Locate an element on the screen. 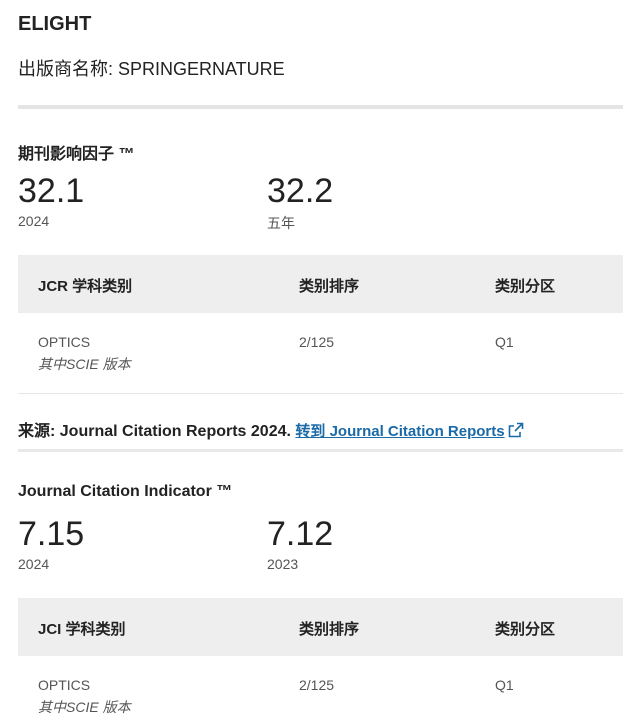  publisher-name: 出版商名称: SPRINGERNATURE is located at coordinates (151, 69).